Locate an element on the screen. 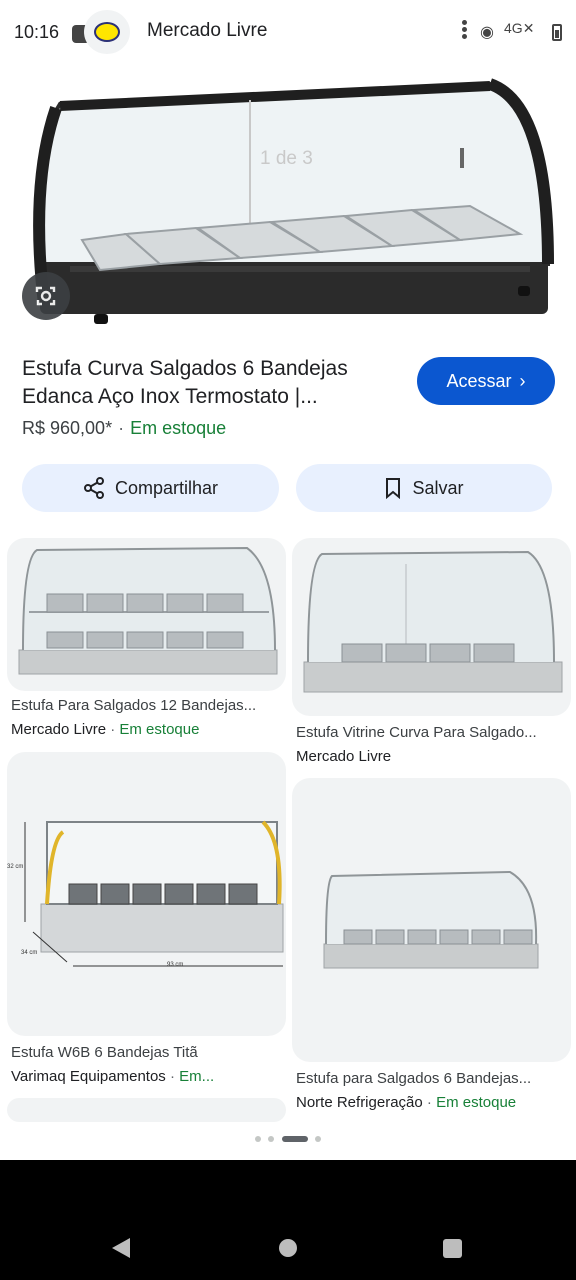  chevron-right-icon: › is located at coordinates (522, 380).